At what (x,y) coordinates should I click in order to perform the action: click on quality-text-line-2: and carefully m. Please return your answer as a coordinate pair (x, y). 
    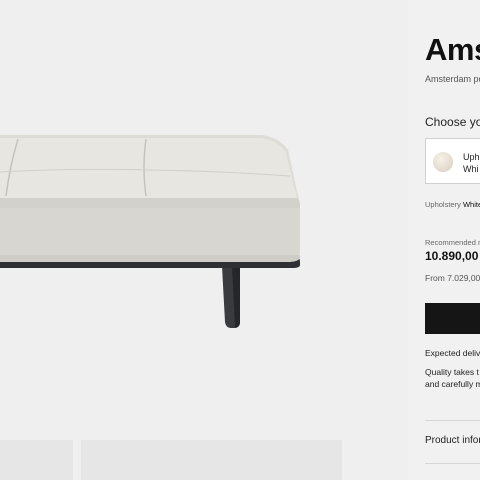
    Looking at the image, I should click on (452, 384).